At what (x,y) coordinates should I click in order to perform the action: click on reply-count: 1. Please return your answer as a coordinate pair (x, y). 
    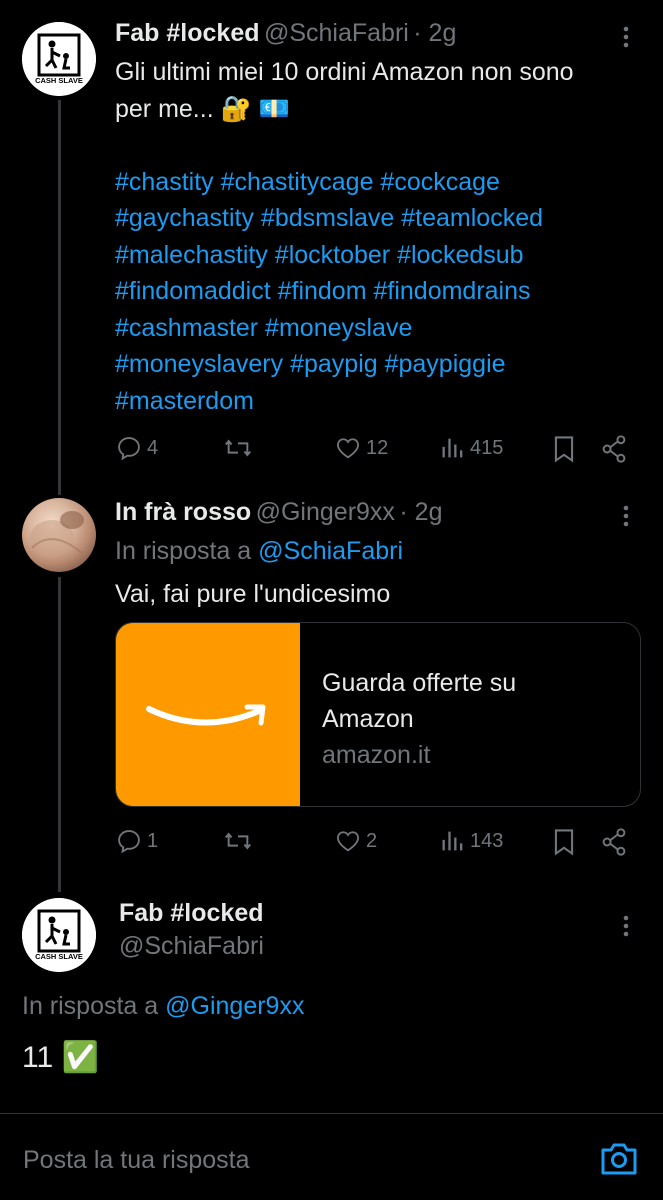
    Looking at the image, I should click on (153, 840).